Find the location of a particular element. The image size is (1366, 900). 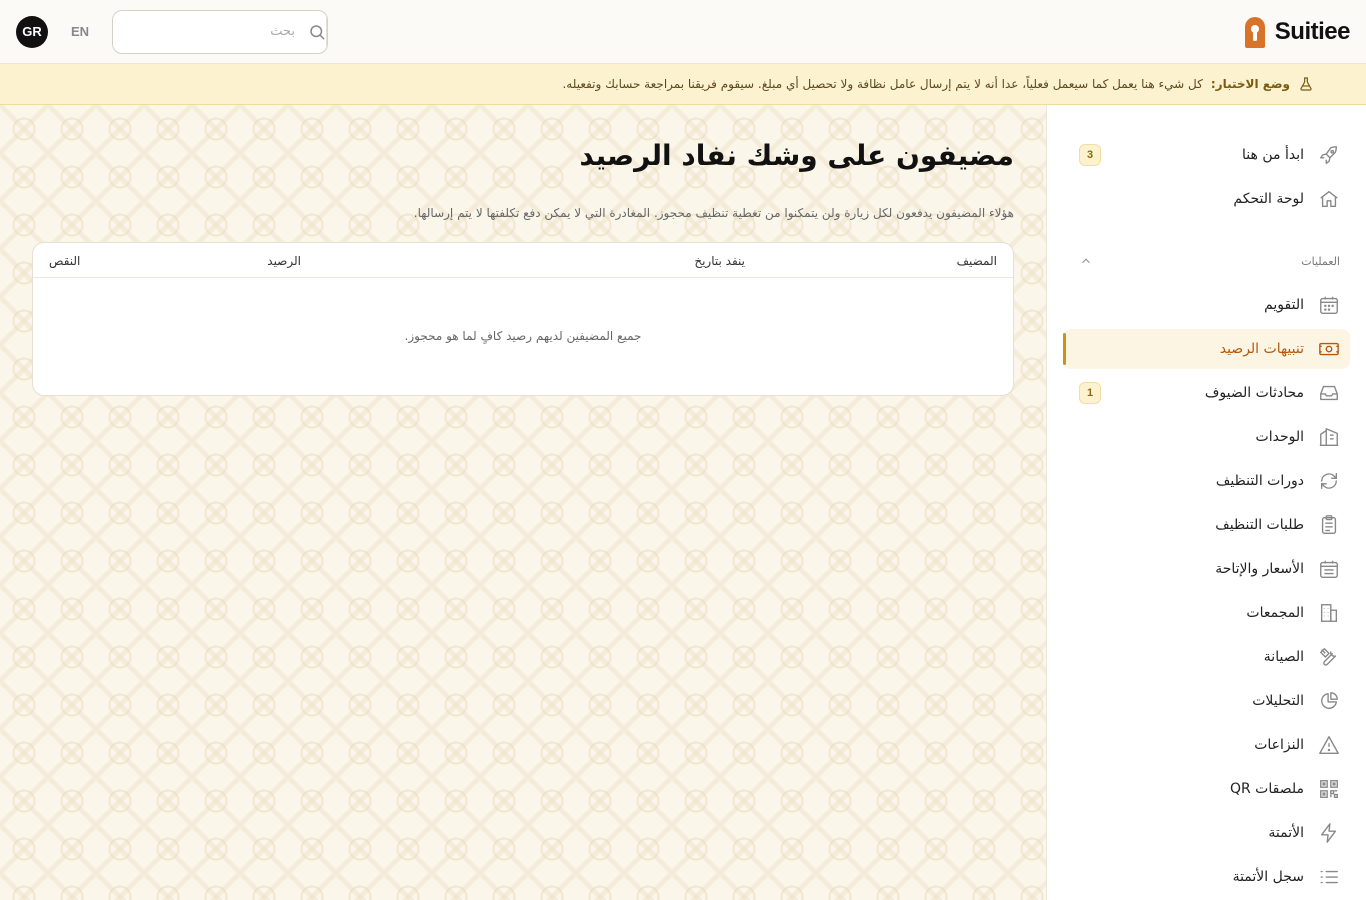

sidebar-item-start-here: ابدأ من هنا 3 is located at coordinates (1209, 155).